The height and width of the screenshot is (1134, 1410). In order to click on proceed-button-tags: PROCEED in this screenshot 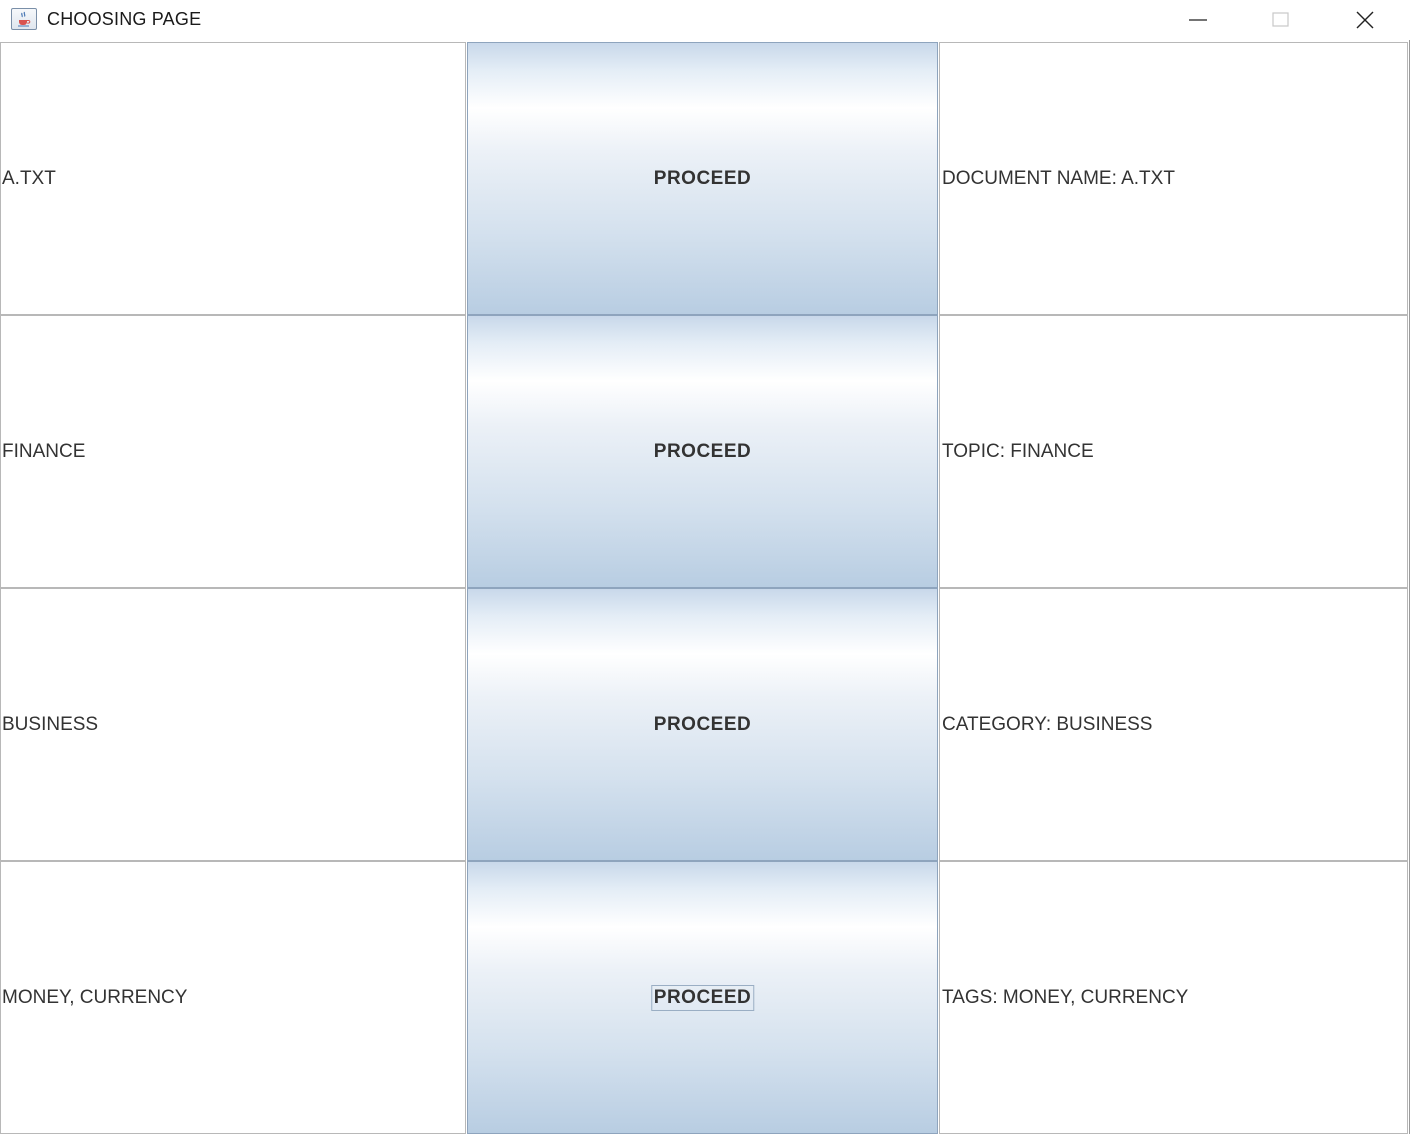, I will do `click(702, 997)`.